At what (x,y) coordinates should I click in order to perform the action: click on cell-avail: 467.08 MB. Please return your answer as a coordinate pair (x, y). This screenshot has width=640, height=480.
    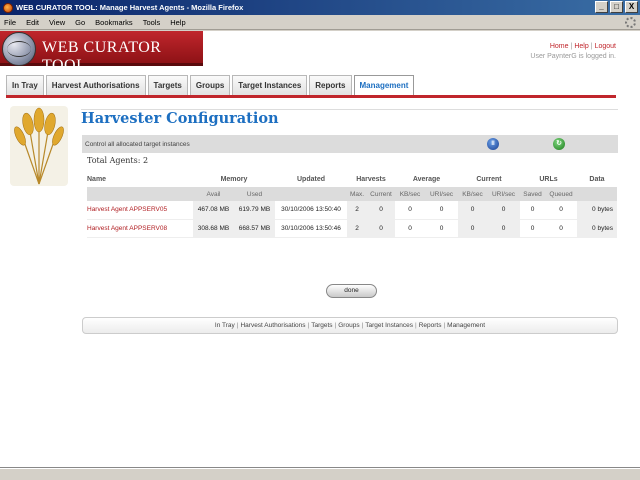
    Looking at the image, I should click on (213, 210).